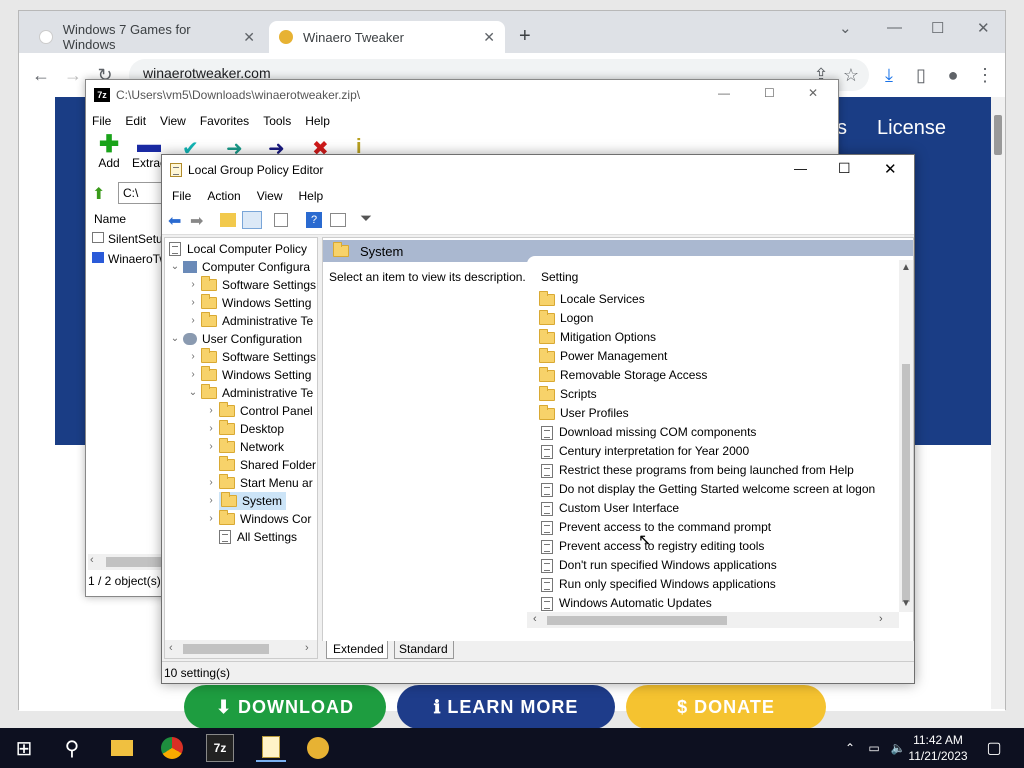 The height and width of the screenshot is (768, 1024). What do you see at coordinates (921, 75) in the screenshot?
I see `side-panel-icon: ▯` at bounding box center [921, 75].